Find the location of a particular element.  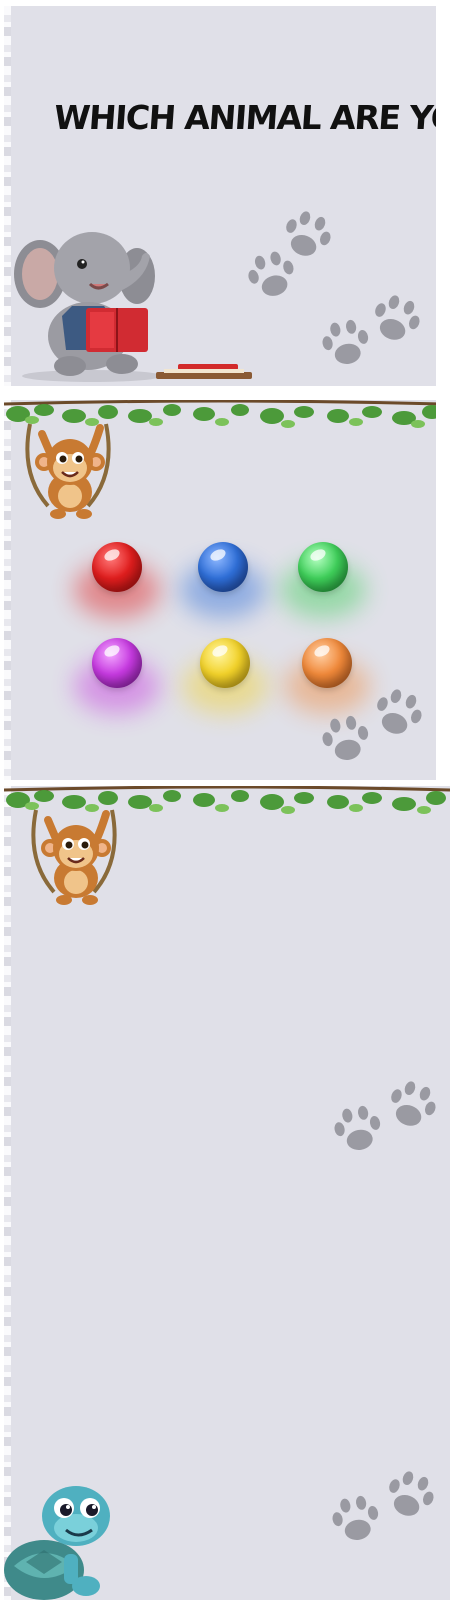

turtle-icon is located at coordinates (57, 1543).